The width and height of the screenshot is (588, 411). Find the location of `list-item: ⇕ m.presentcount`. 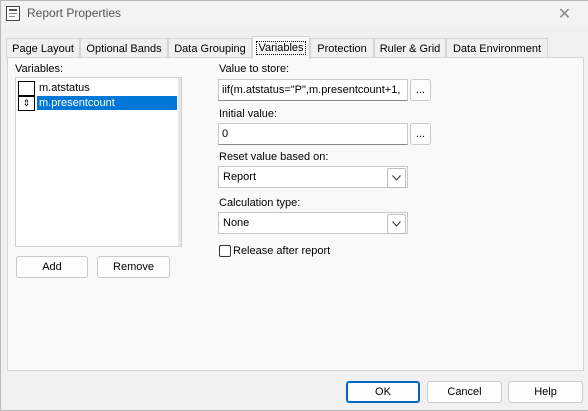

list-item: ⇕ m.presentcount is located at coordinates (97, 103).